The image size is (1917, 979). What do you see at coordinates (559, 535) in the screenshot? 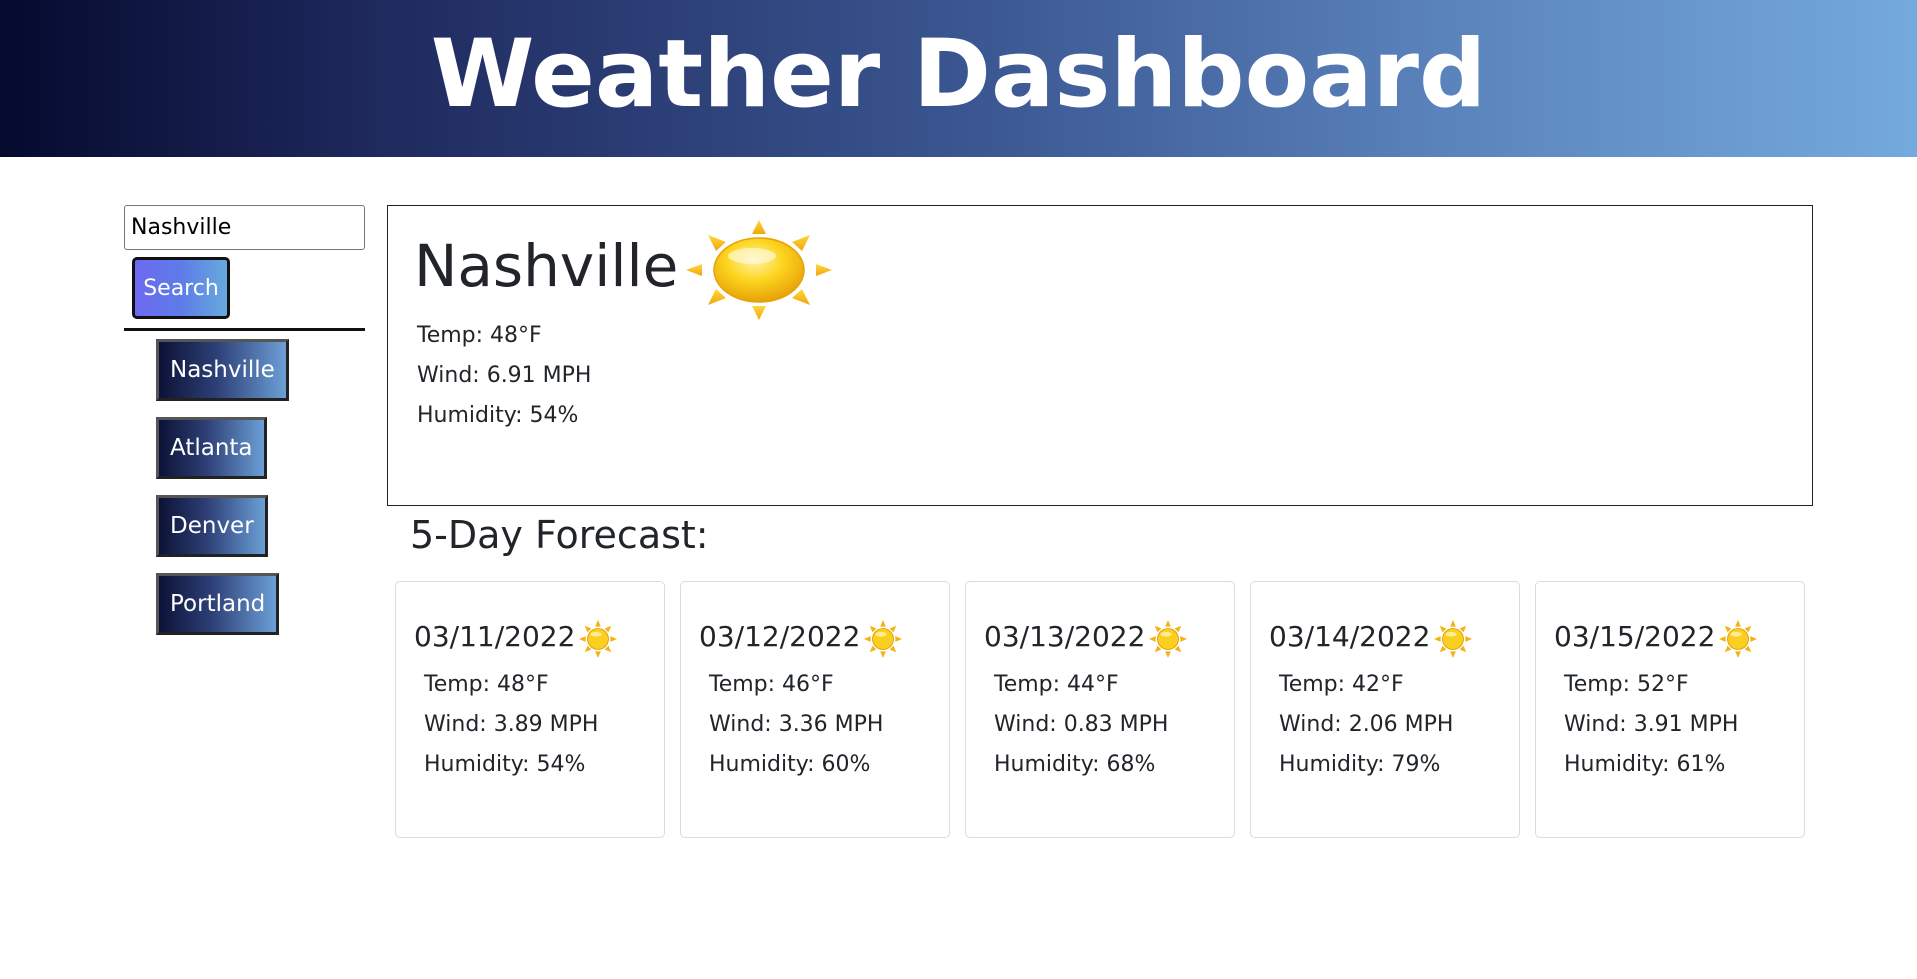
I see `forecast-title: 5-Day Forecast:` at bounding box center [559, 535].